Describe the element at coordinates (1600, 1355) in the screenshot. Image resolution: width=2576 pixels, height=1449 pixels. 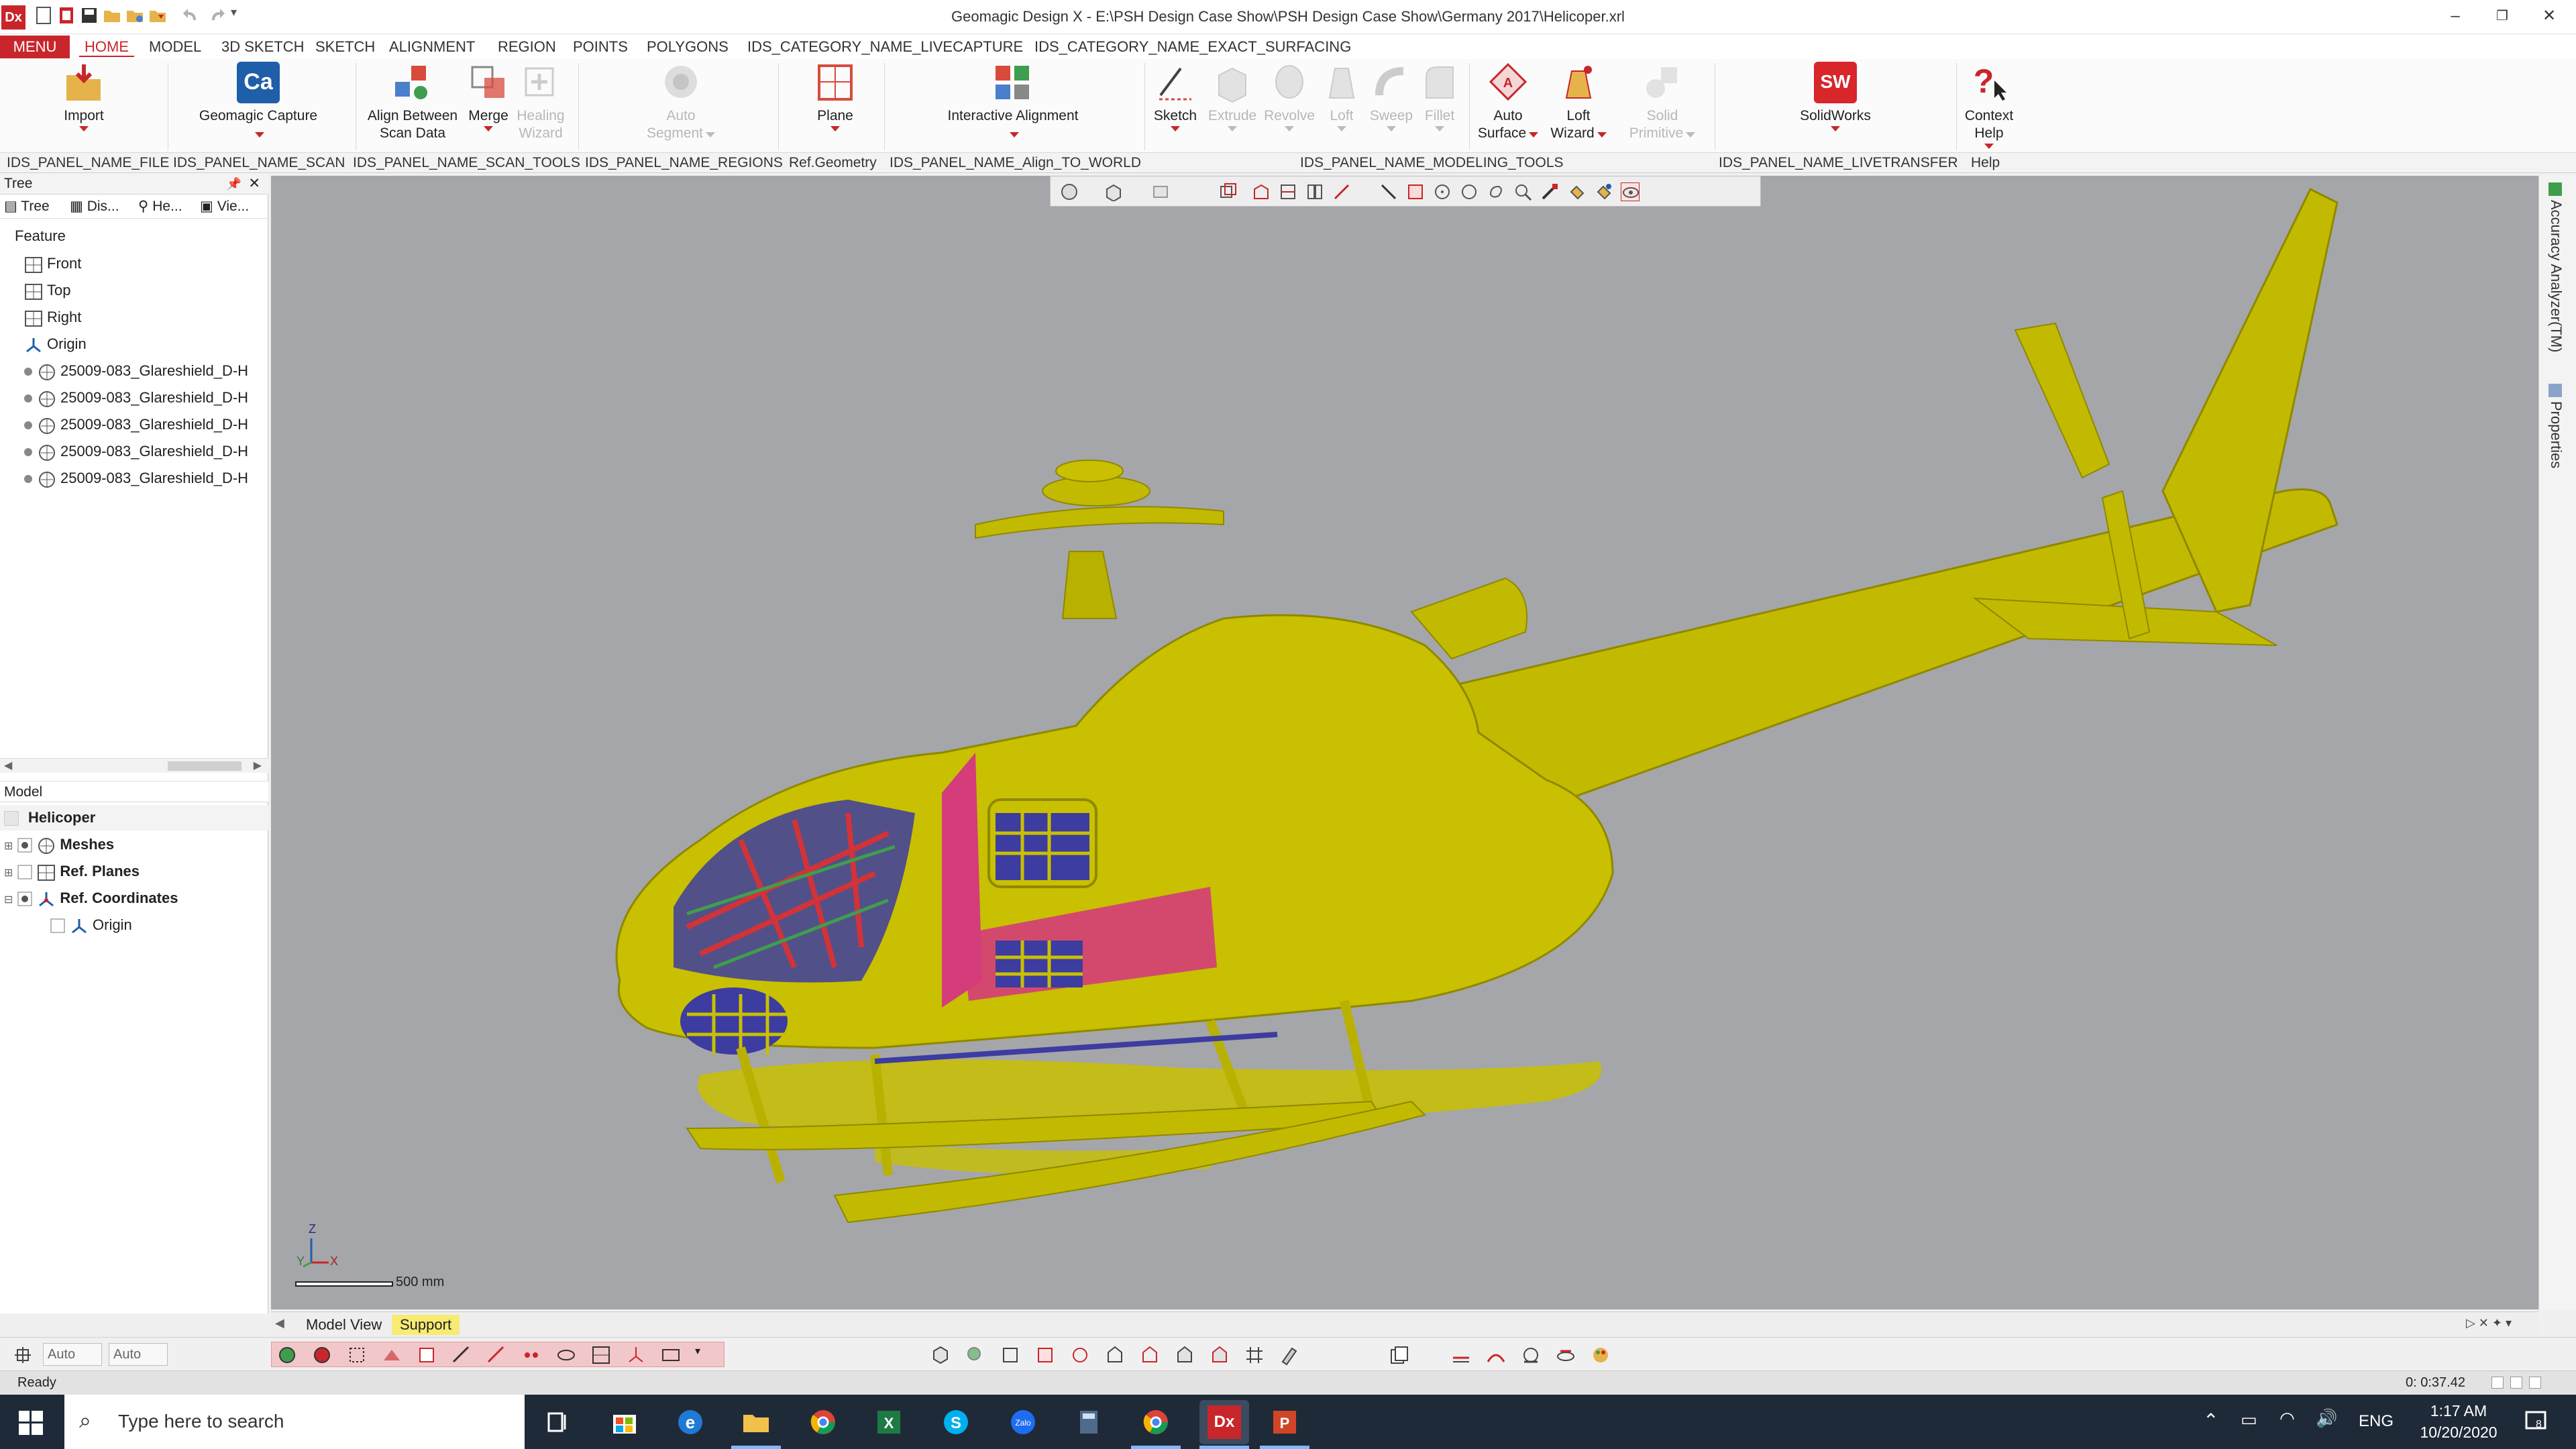
I see `color-icon` at that location.